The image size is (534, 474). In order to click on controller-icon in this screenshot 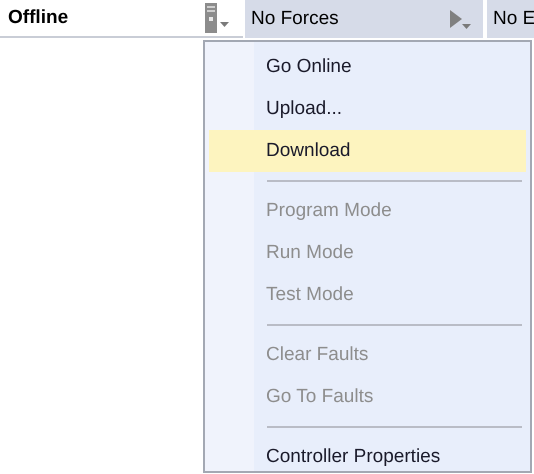, I will do `click(211, 18)`.